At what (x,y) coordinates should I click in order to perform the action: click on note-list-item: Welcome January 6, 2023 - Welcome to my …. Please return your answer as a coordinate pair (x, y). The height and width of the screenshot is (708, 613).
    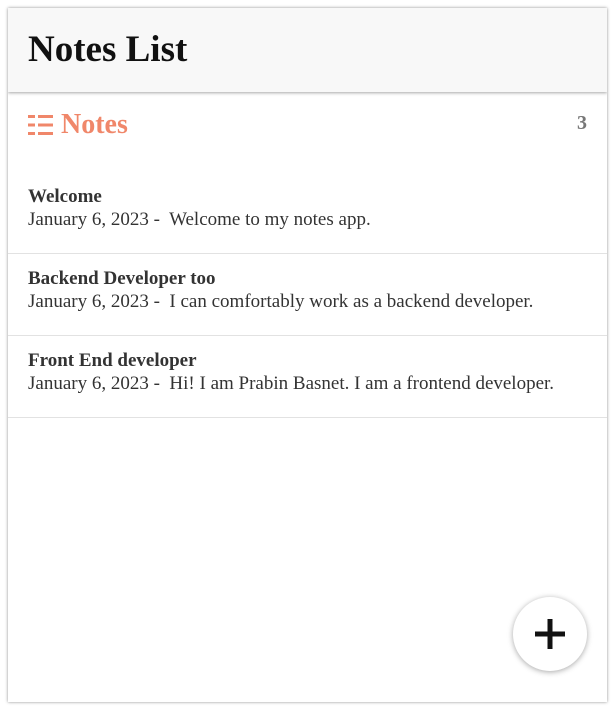
    Looking at the image, I should click on (307, 213).